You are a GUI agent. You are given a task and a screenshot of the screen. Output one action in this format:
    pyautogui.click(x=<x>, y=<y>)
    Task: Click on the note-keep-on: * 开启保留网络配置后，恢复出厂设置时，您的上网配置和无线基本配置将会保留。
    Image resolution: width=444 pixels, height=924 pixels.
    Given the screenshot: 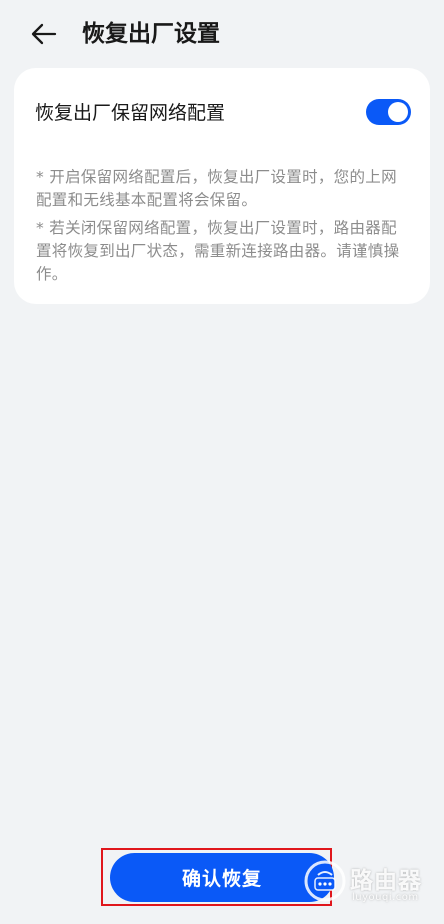 What is the action you would take?
    pyautogui.click(x=216, y=188)
    